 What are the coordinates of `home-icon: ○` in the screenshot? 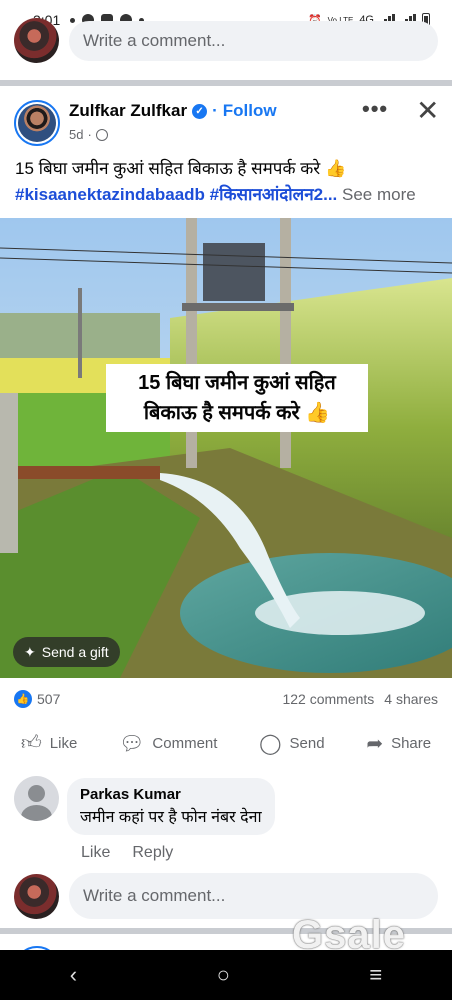 It's located at (223, 975).